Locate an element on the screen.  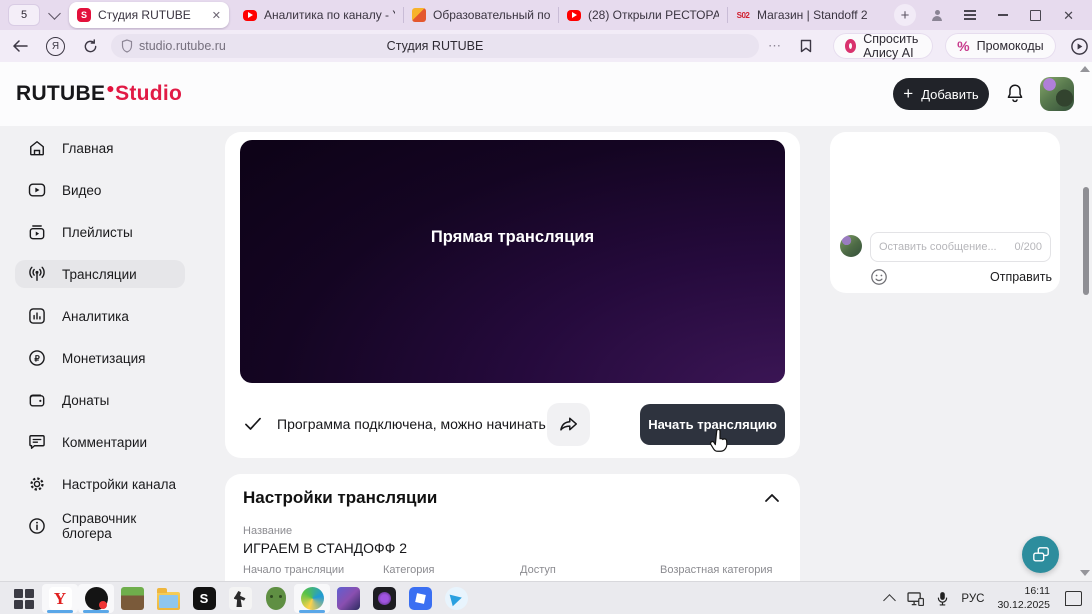
taskbar-counter-strike is located at coordinates (240, 598).